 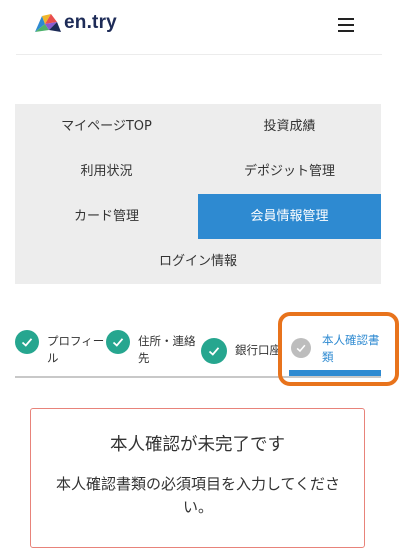 I want to click on logo: en.try, so click(x=75, y=23).